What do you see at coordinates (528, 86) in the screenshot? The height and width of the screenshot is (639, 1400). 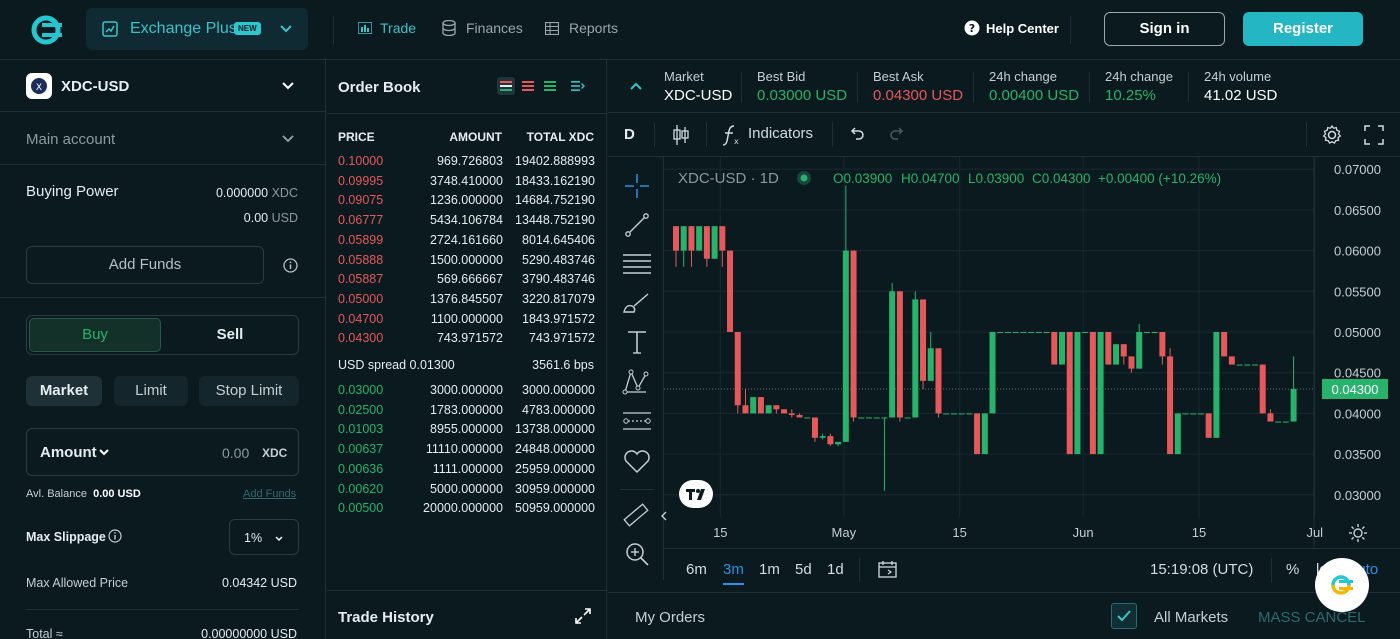 I see `asks-only-icon` at bounding box center [528, 86].